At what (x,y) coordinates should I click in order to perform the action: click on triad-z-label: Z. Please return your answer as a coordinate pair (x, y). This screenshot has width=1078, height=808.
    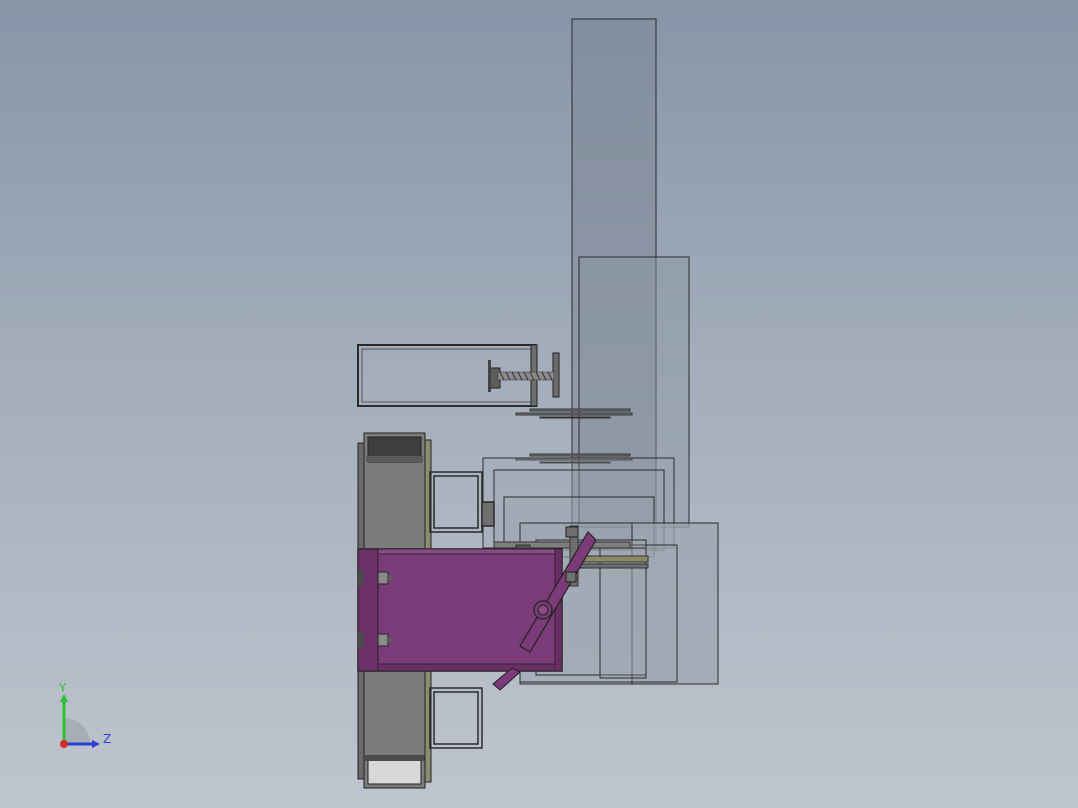
    Looking at the image, I should click on (107, 739).